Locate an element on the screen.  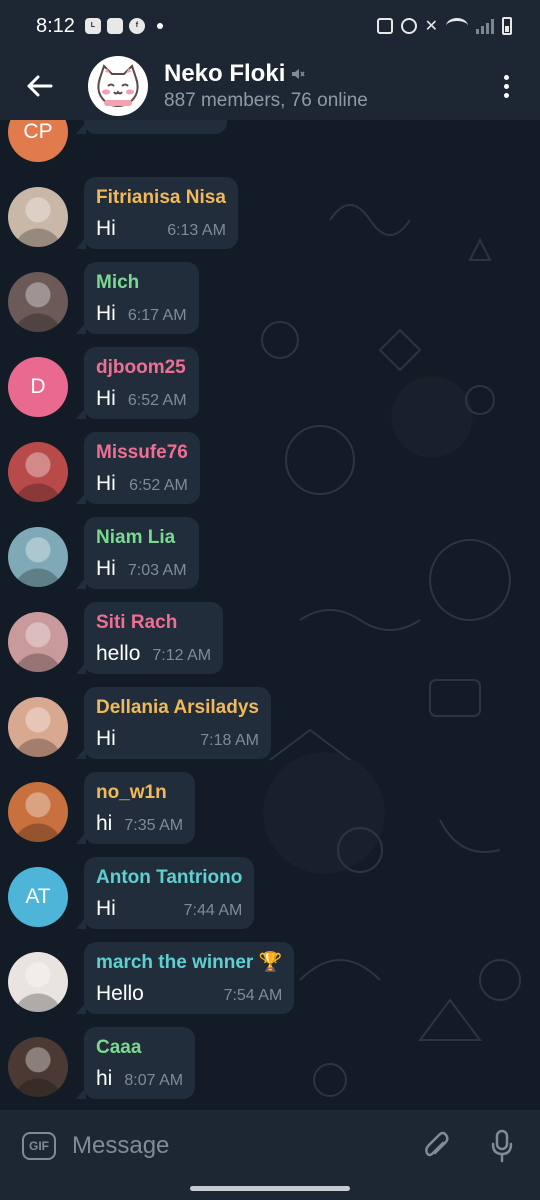
sender-name: Anton Tantriono is located at coordinates (169, 878).